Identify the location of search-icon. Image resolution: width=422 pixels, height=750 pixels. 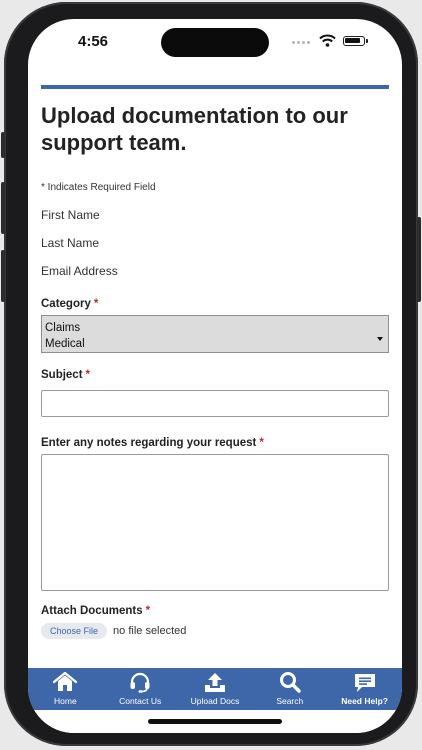
(289, 682).